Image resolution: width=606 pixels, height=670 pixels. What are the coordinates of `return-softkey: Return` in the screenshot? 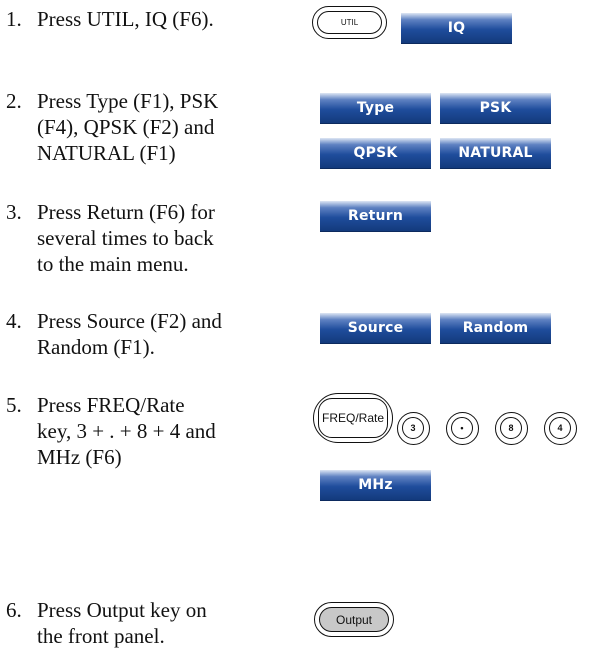 It's located at (375, 216).